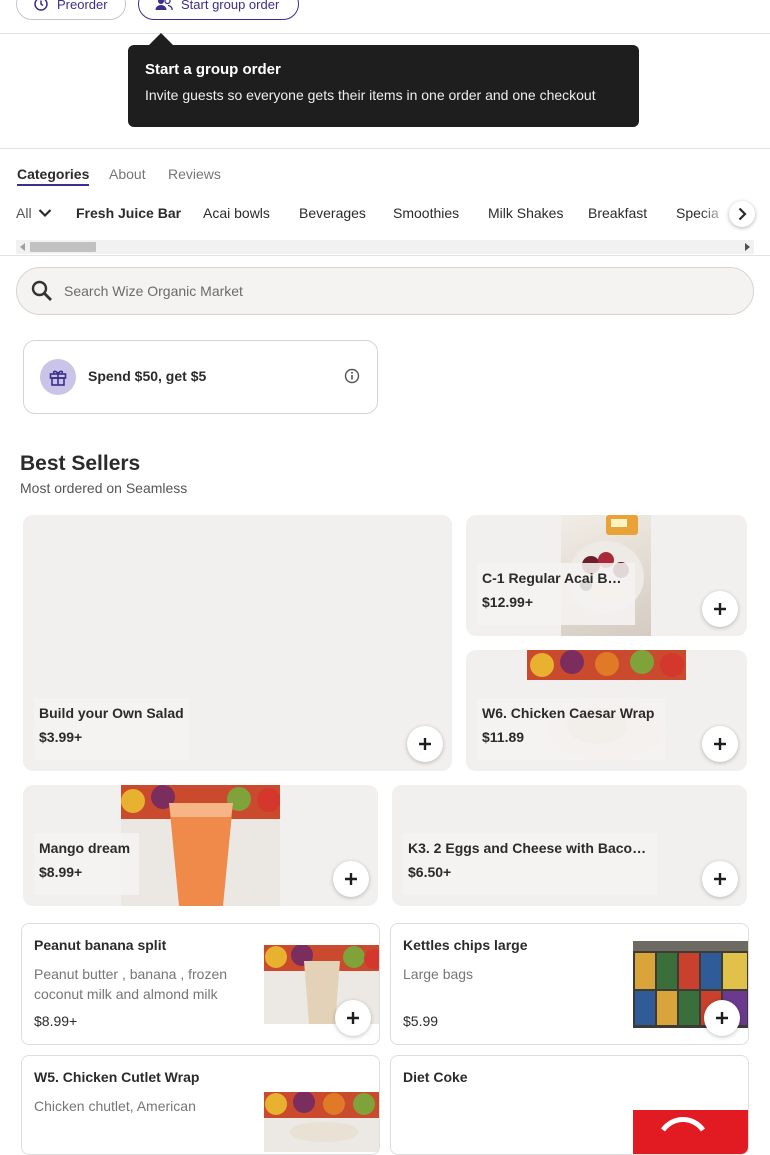 Image resolution: width=770 pixels, height=1155 pixels. What do you see at coordinates (571, 729) in the screenshot?
I see `item-label: W6. Chicken Caesar Wrap $11.89` at bounding box center [571, 729].